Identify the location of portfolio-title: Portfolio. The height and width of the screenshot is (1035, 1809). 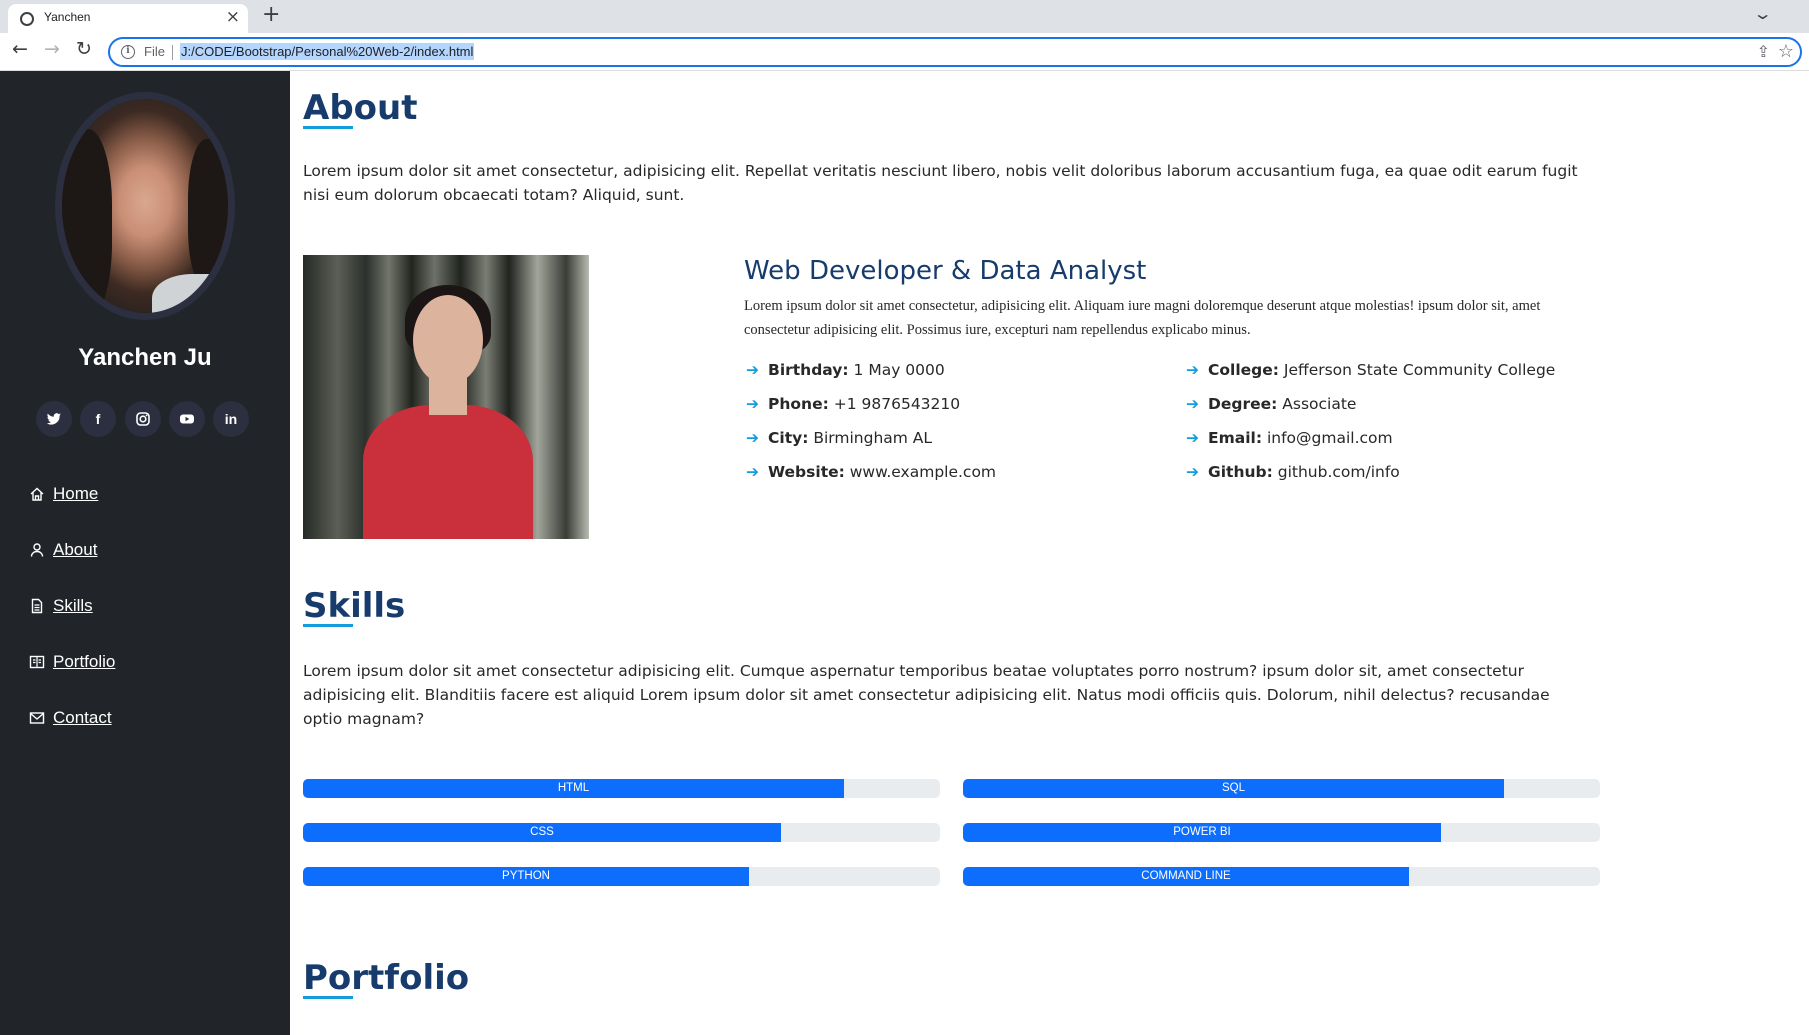
(386, 978).